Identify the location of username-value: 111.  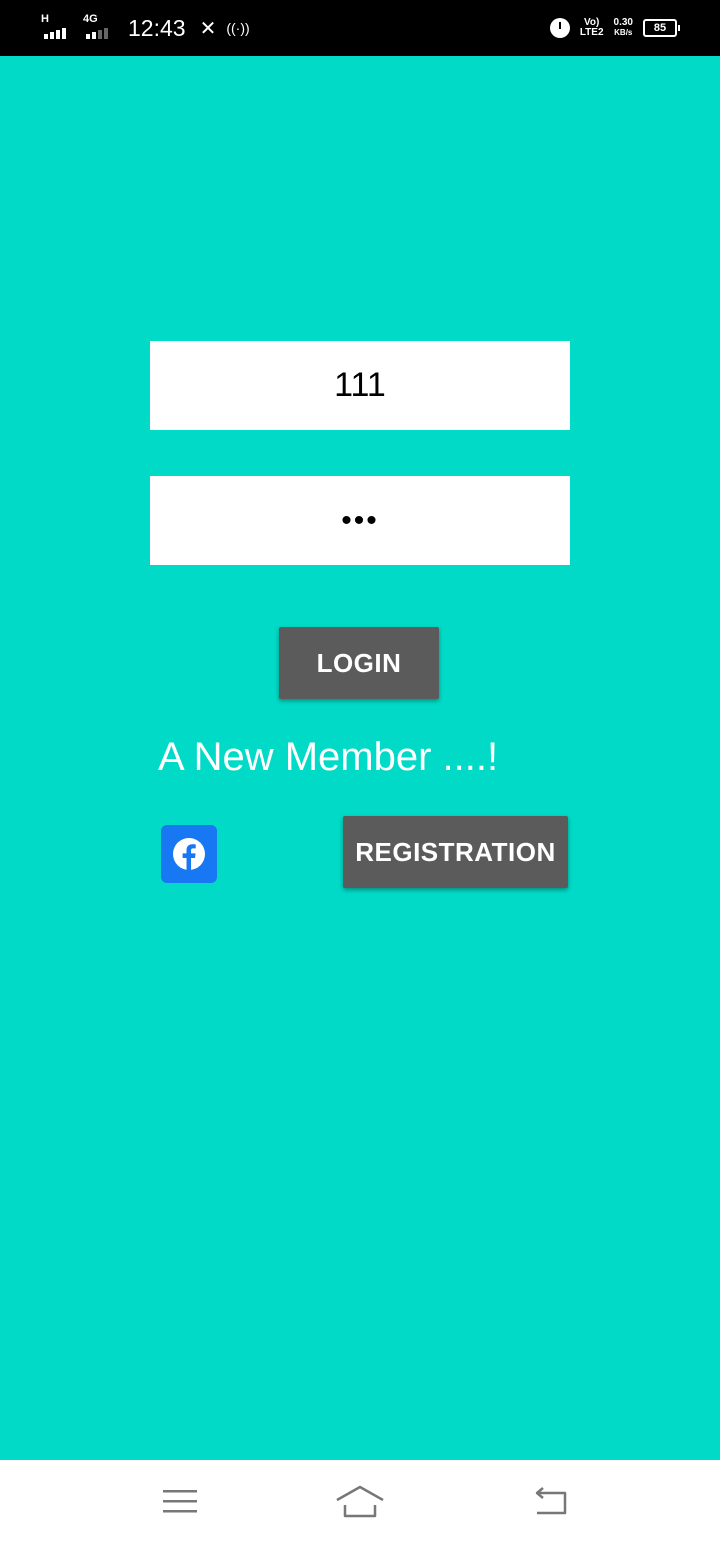
(360, 385).